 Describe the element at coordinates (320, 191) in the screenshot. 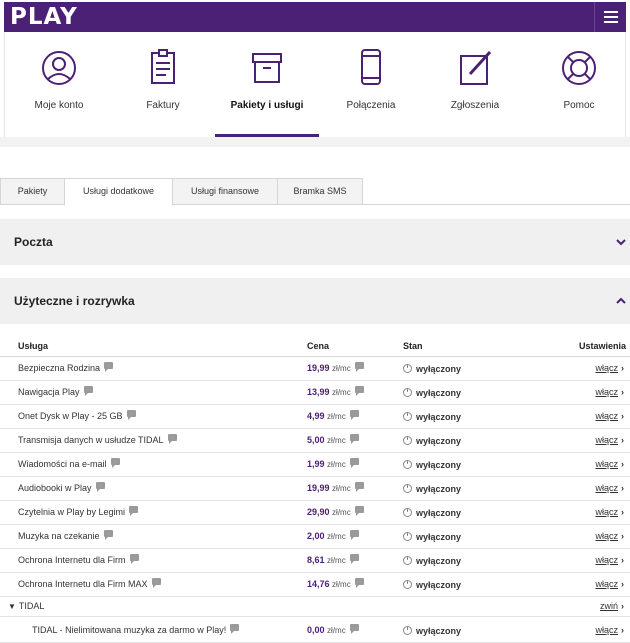

I see `tab-bramka-sms: Bramka SMS` at that location.